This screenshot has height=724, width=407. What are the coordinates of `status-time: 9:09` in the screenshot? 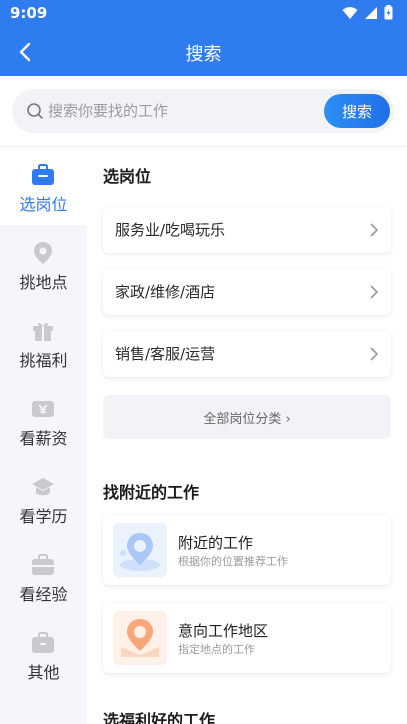 It's located at (29, 13).